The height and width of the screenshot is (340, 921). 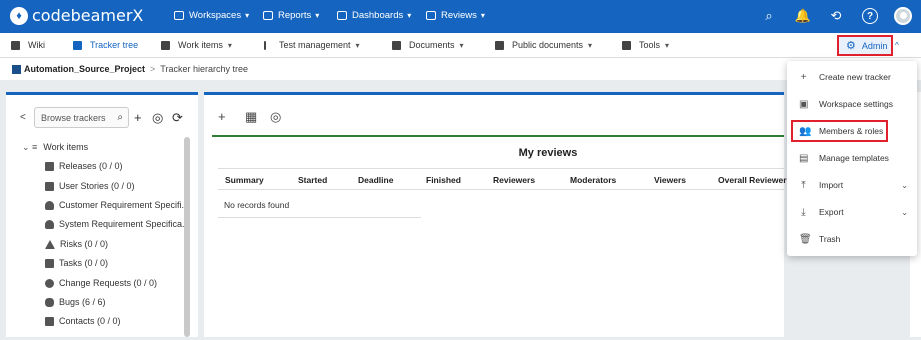 I want to click on tab-wiki: Wiki, so click(x=28, y=45).